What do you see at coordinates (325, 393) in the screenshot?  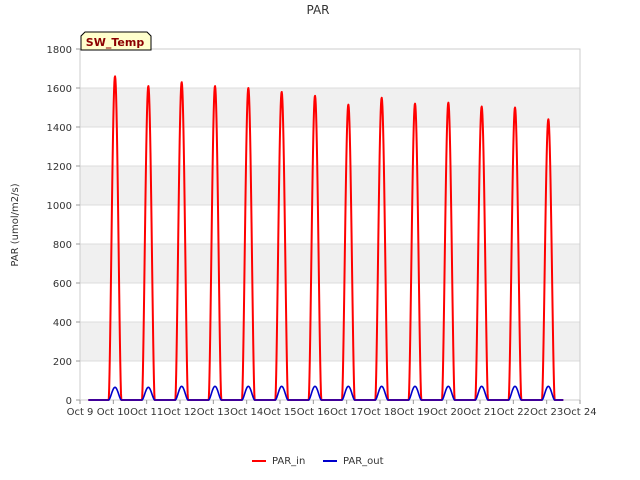 I see `series-line-par-out` at bounding box center [325, 393].